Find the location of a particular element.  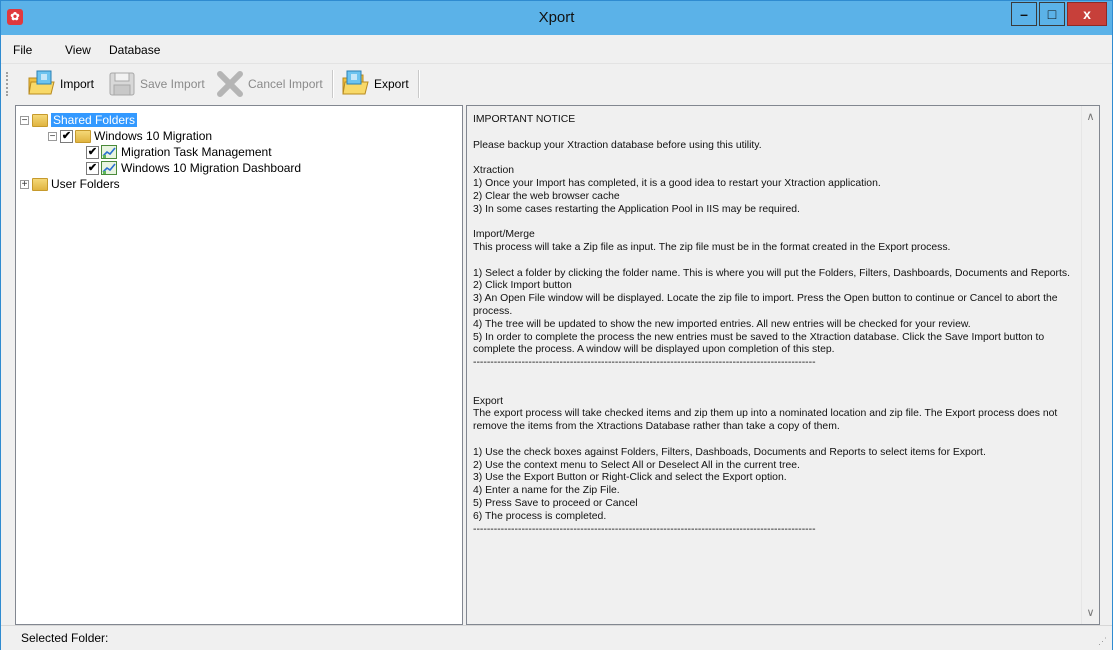

toolbar-separator is located at coordinates (333, 84).